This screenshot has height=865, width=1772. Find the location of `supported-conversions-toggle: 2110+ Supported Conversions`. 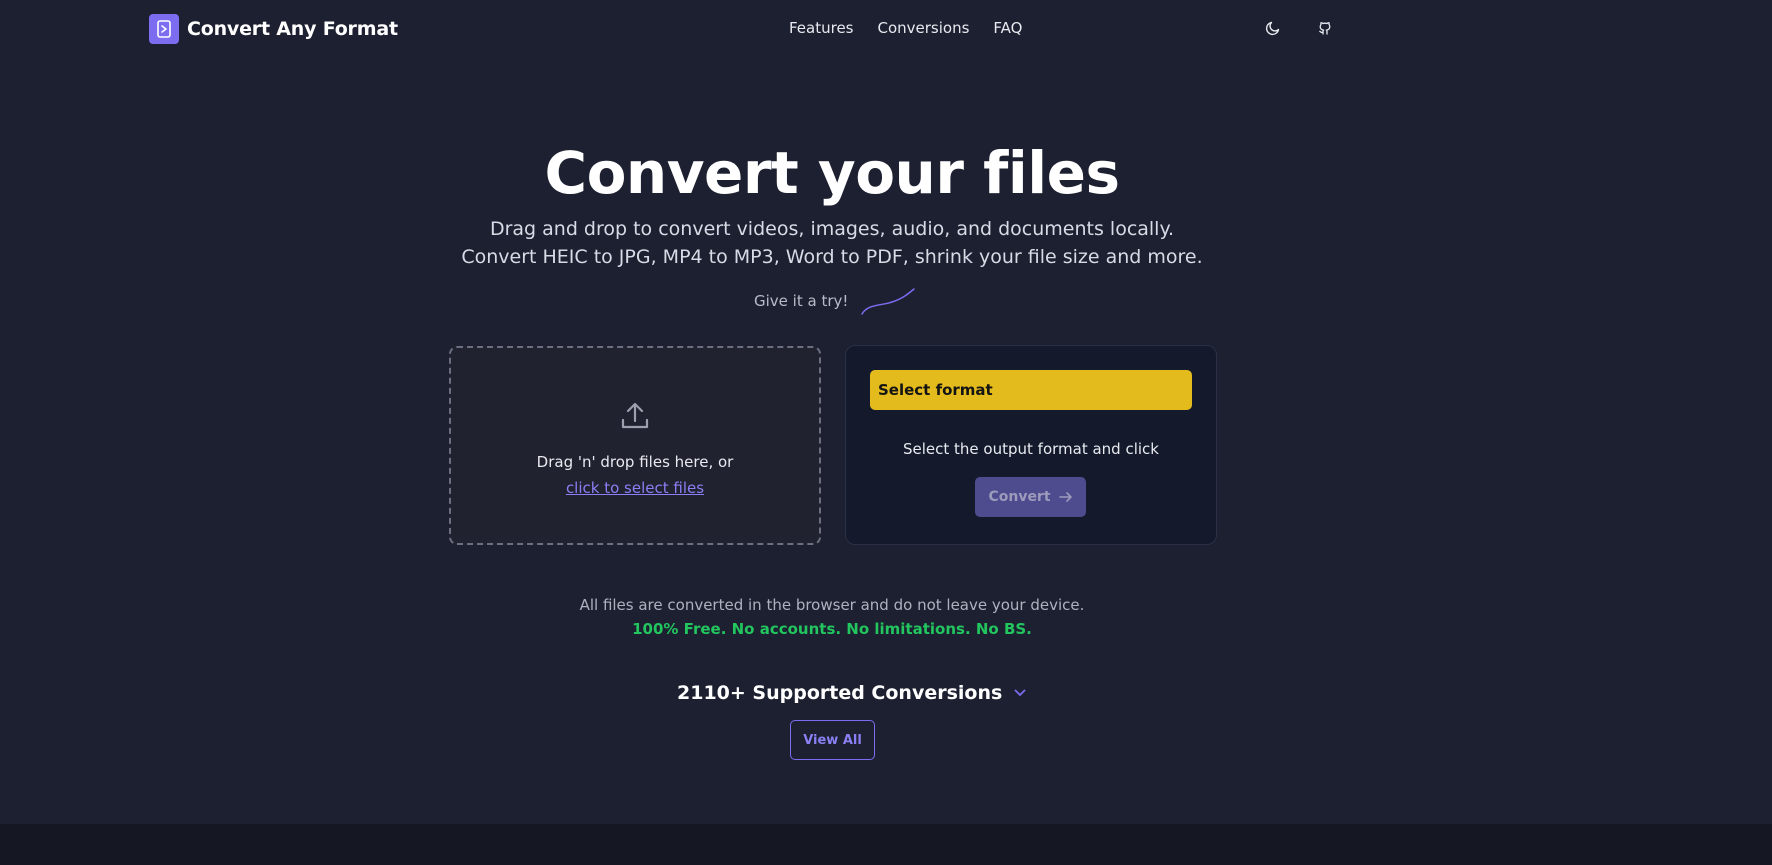

supported-conversions-toggle: 2110+ Supported Conversions is located at coordinates (851, 693).